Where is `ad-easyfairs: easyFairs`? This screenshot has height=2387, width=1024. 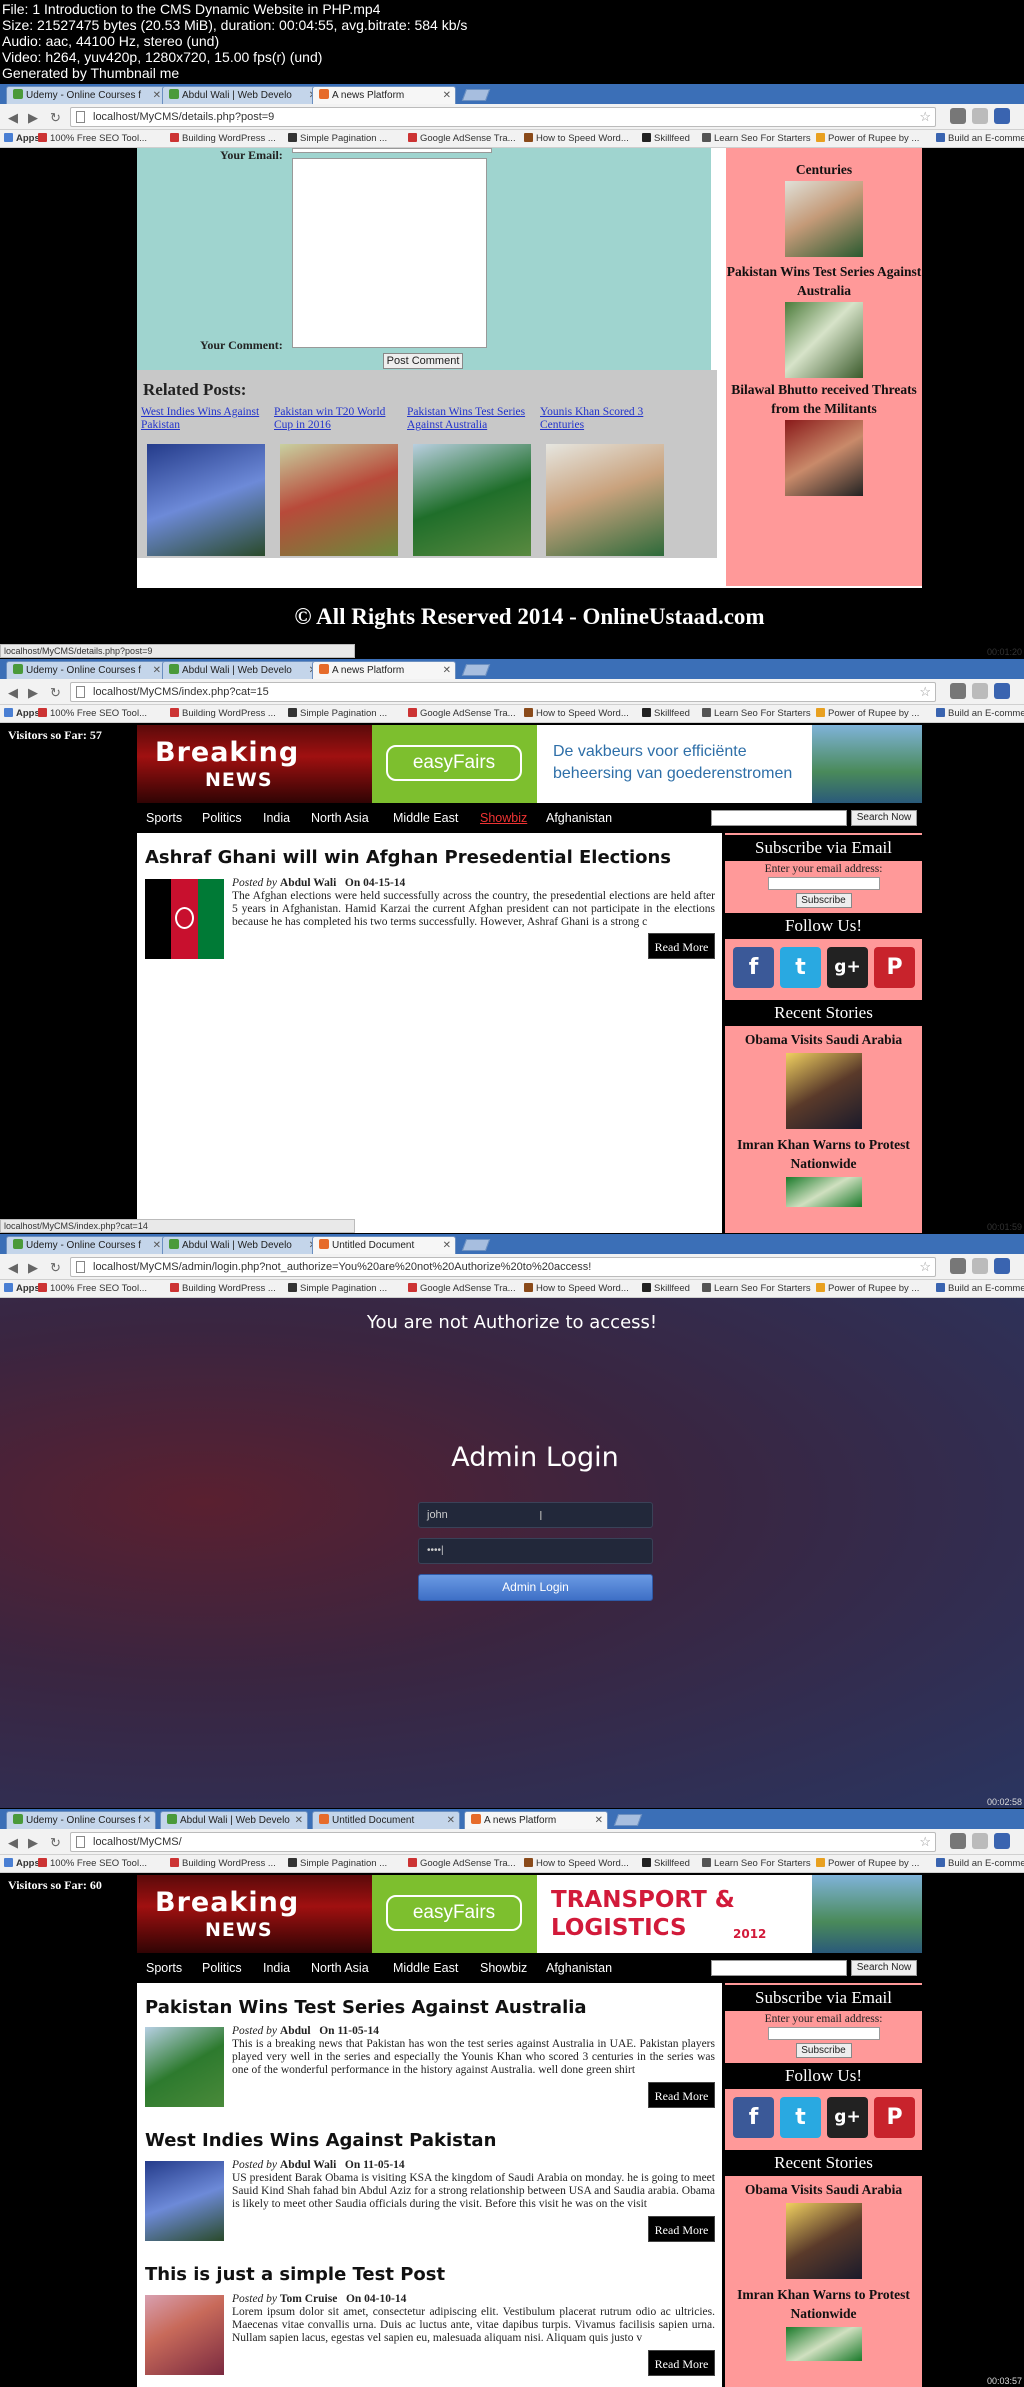
ad-easyfairs: easyFairs is located at coordinates (454, 764).